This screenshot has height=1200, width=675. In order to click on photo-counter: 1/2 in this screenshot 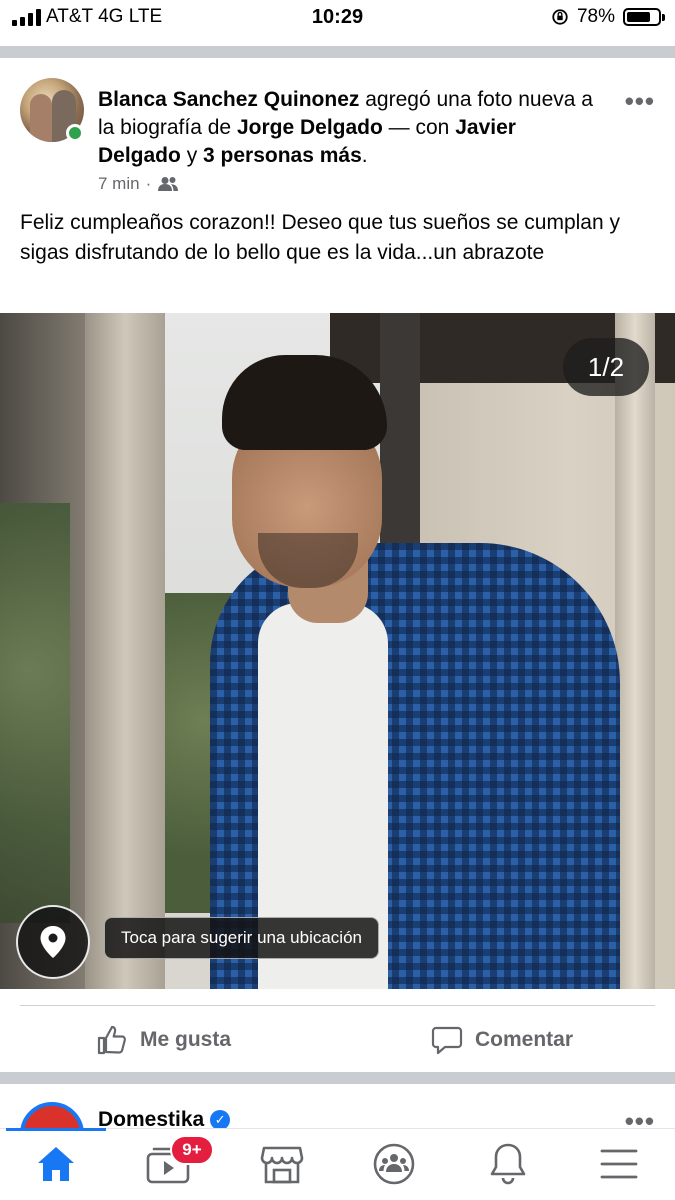, I will do `click(606, 367)`.